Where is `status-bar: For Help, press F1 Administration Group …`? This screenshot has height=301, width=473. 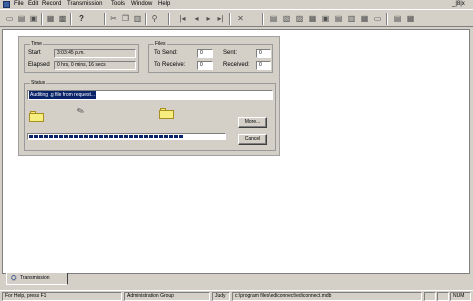 status-bar: For Help, press F1 Administration Group … is located at coordinates (236, 295).